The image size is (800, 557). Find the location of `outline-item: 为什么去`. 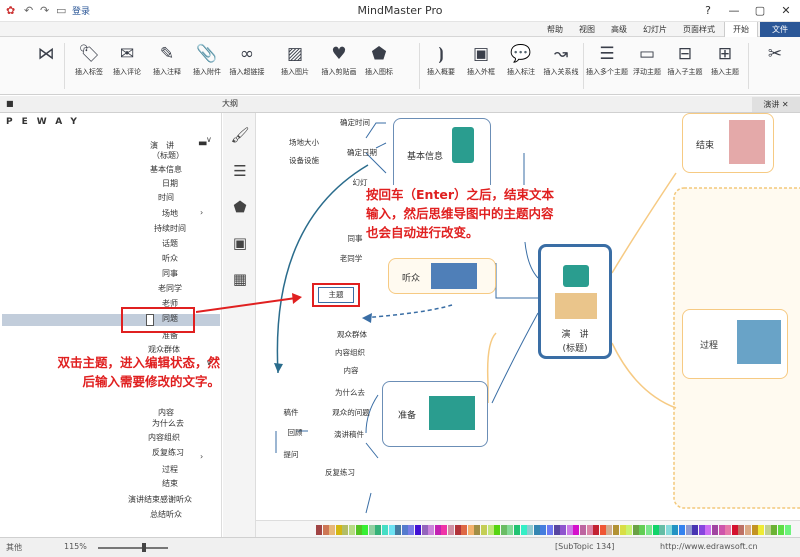

outline-item: 为什么去 is located at coordinates (168, 424).